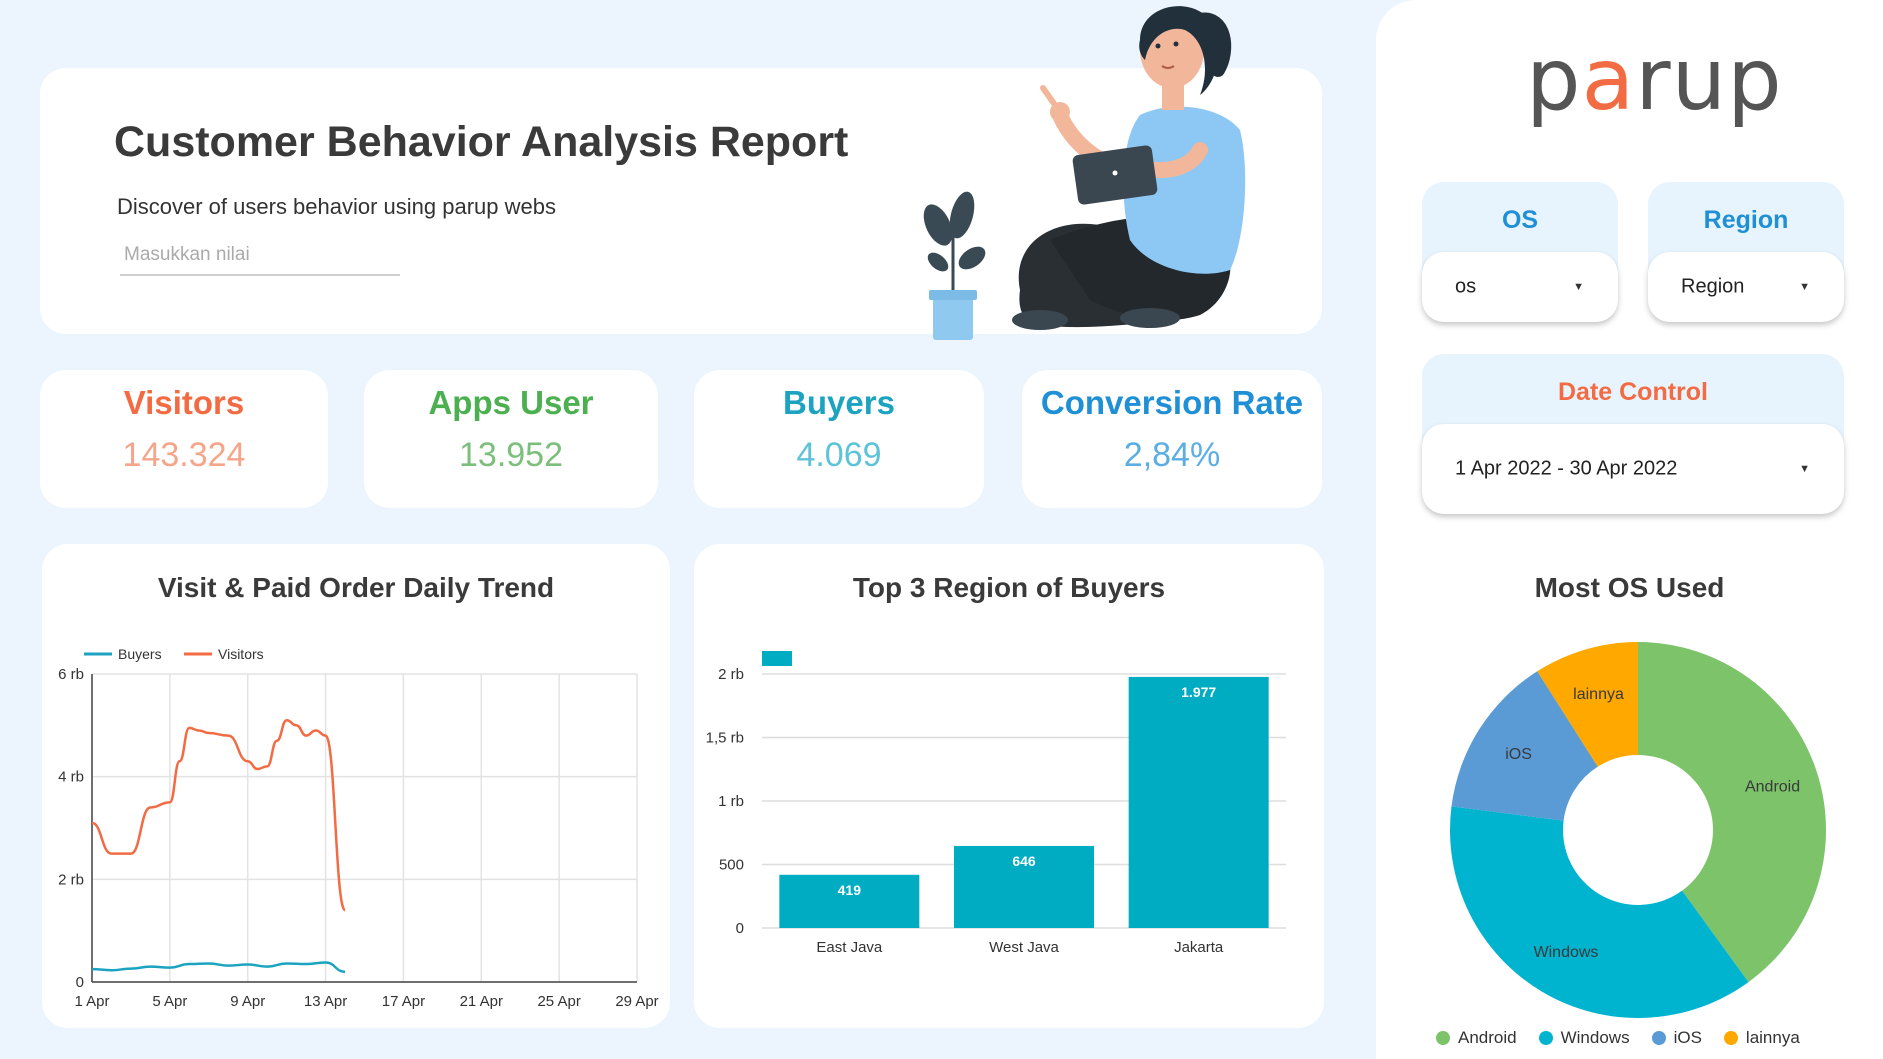  What do you see at coordinates (1629, 587) in the screenshot?
I see `os-chart-title: Most OS Used` at bounding box center [1629, 587].